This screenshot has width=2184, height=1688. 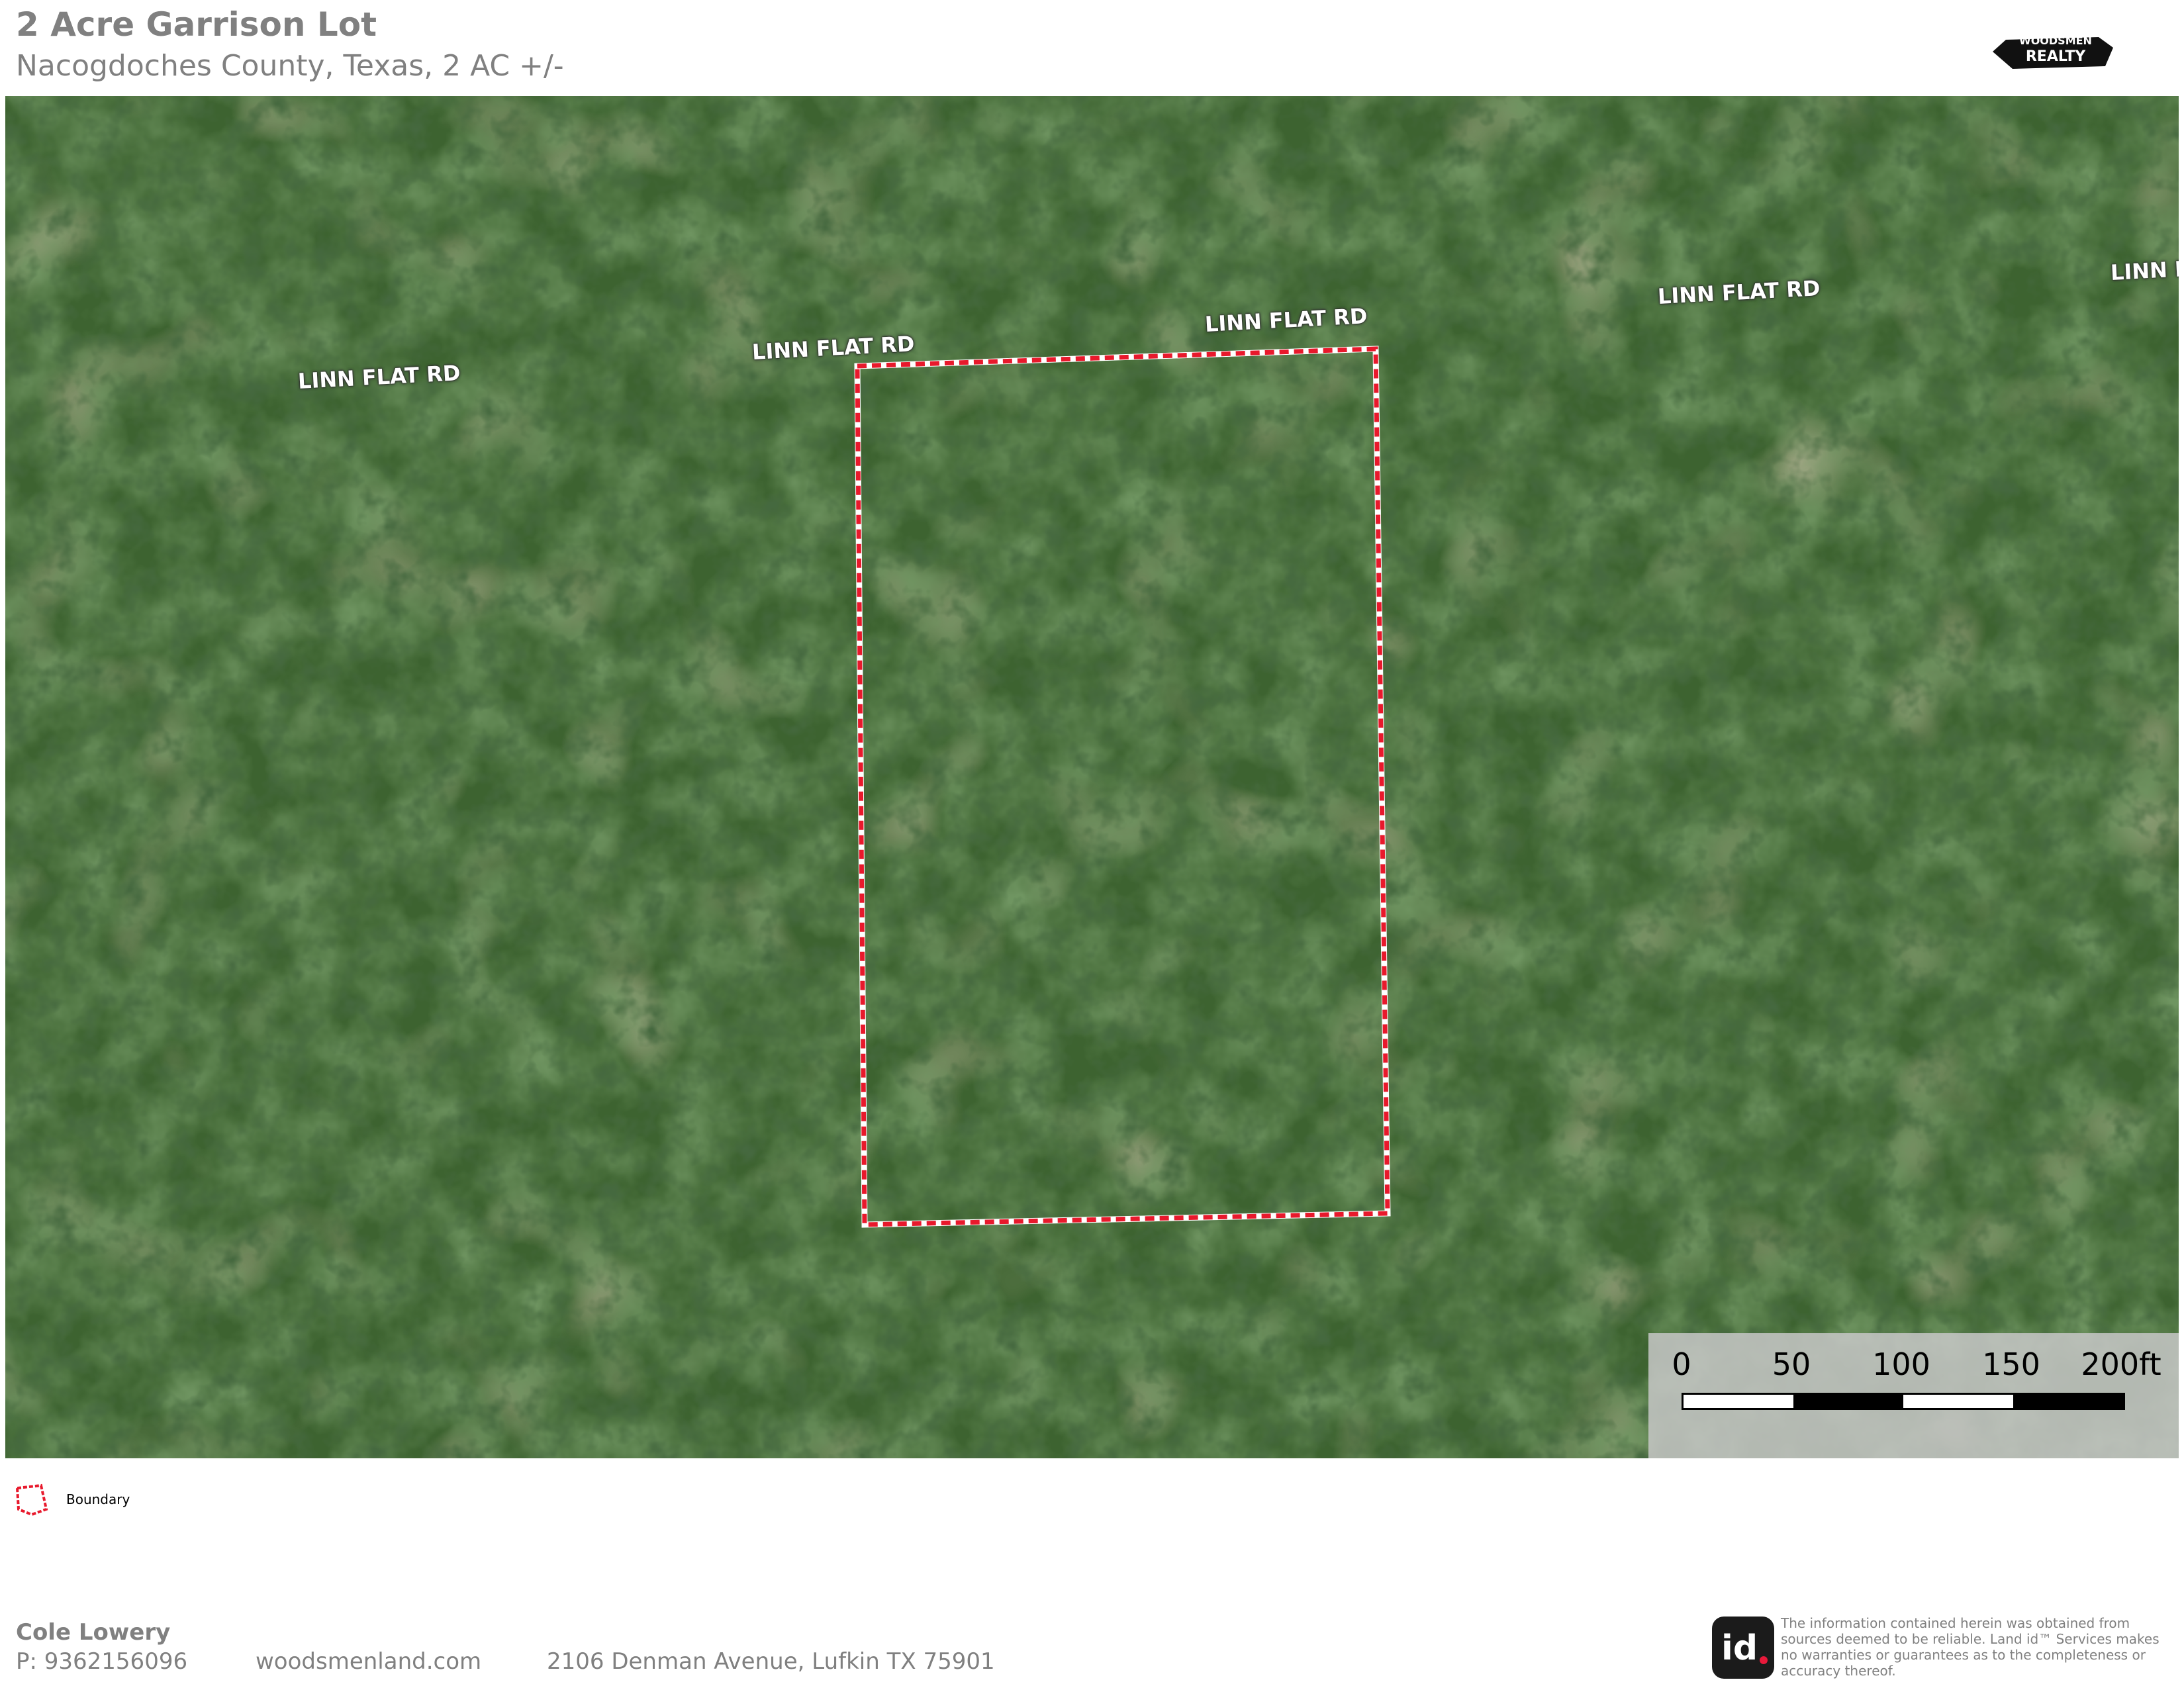 I want to click on logo-text: WOODSMEN REALTY, so click(x=2055, y=49).